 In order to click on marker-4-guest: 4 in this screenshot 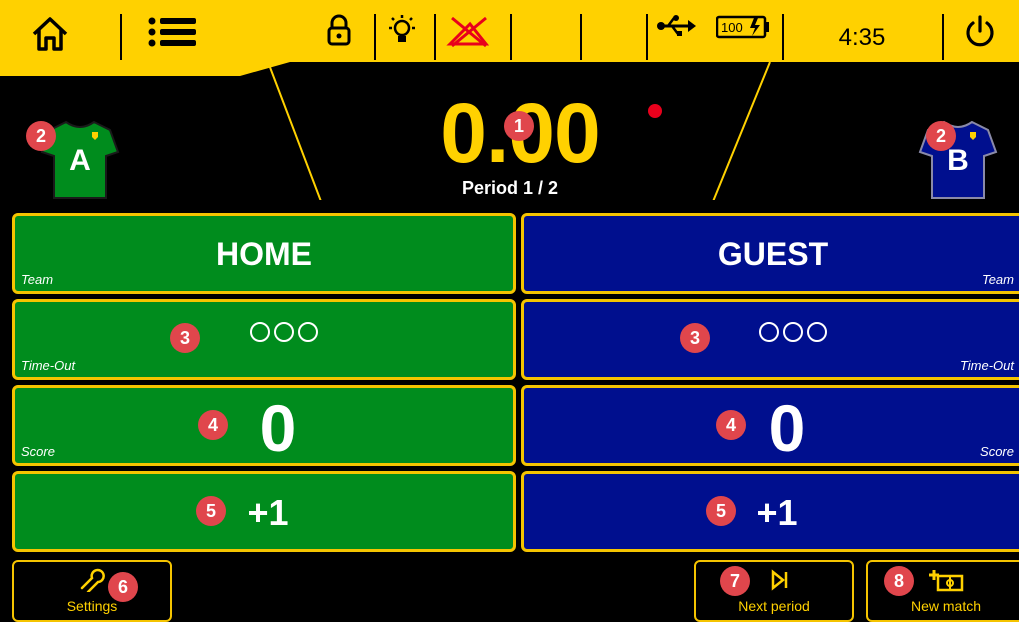, I will do `click(731, 425)`.